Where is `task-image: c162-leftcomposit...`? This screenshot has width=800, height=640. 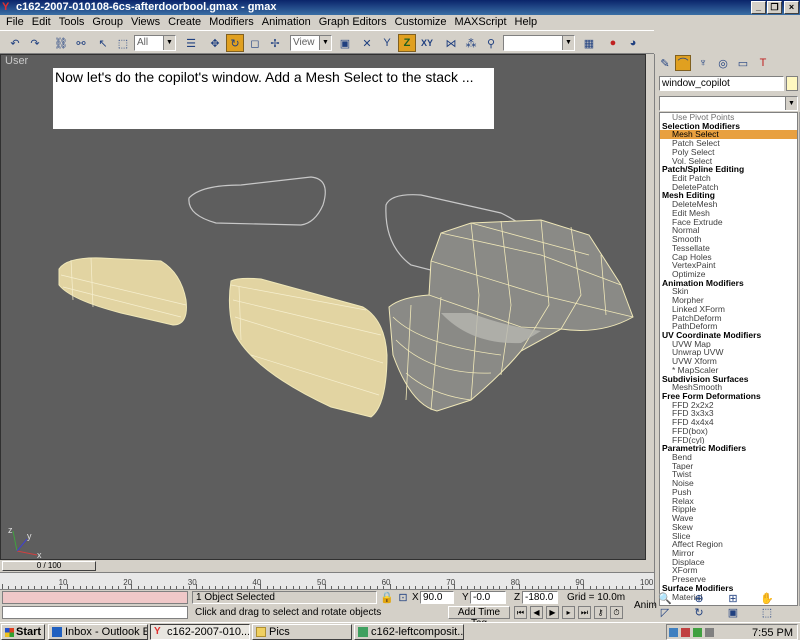
task-image: c162-leftcomposit... is located at coordinates (409, 632).